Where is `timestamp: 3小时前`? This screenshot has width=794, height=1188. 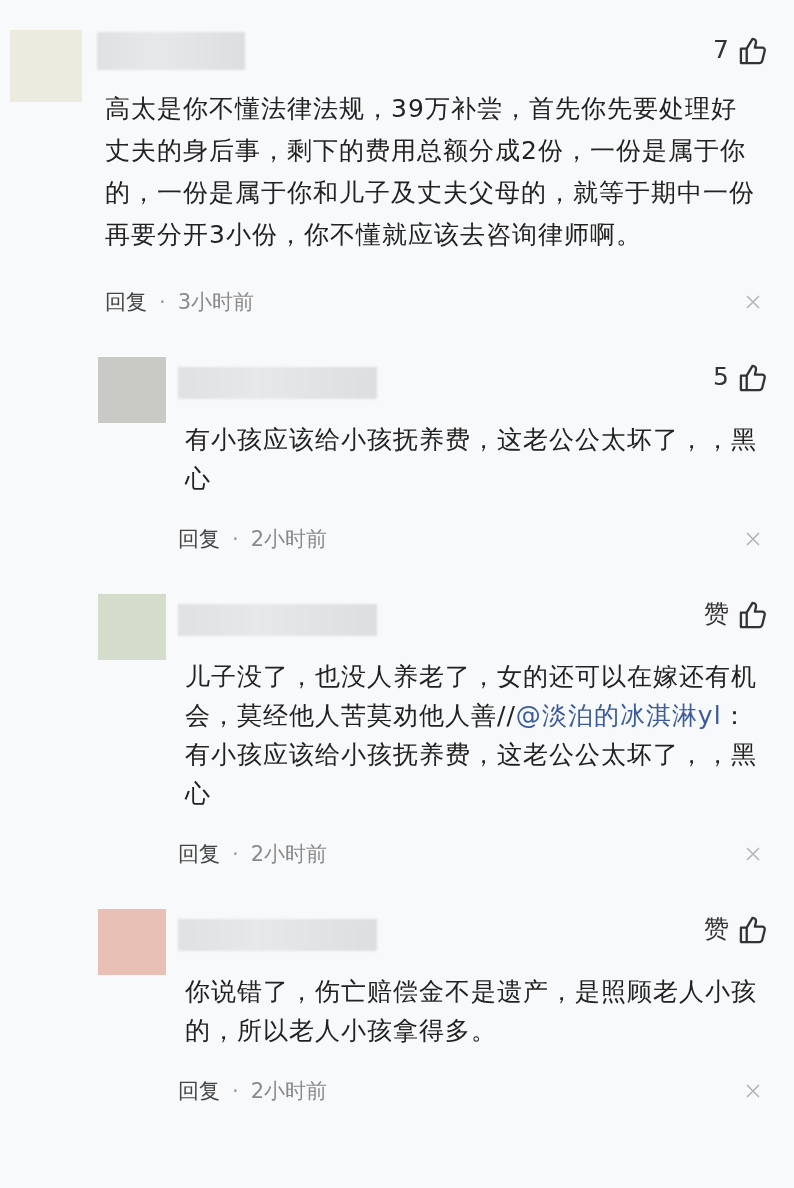 timestamp: 3小时前 is located at coordinates (216, 302).